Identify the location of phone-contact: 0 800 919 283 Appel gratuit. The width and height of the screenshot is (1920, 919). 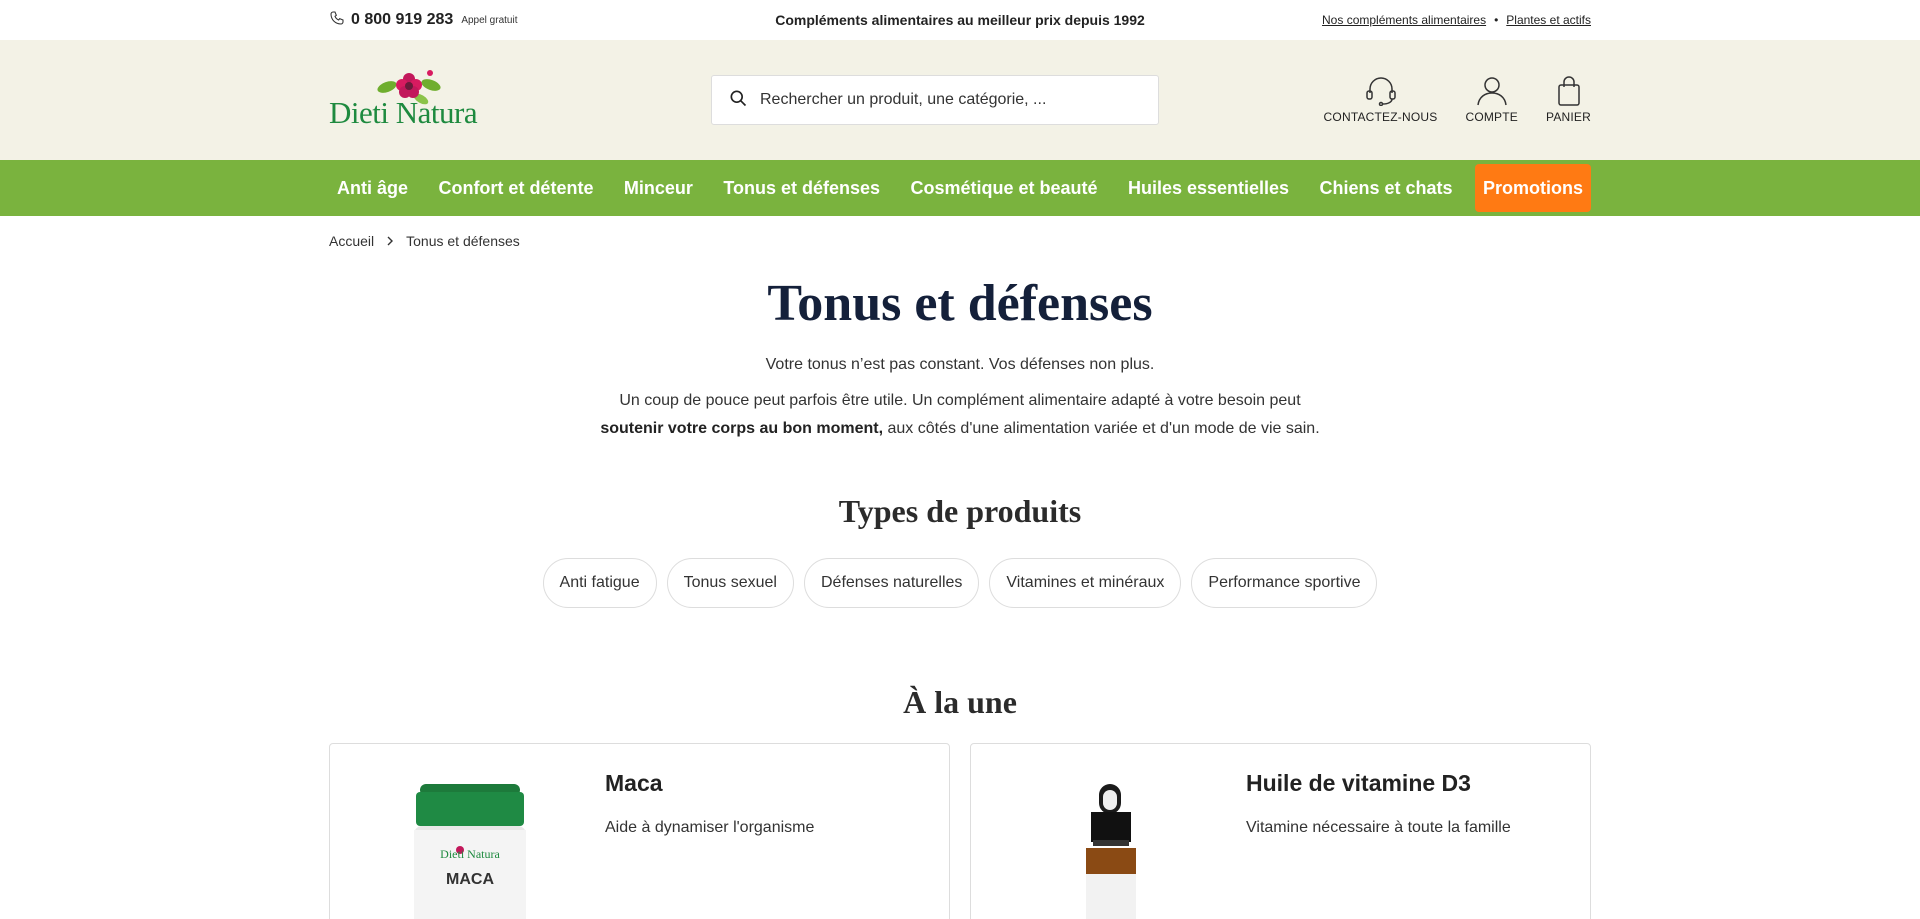
(423, 20).